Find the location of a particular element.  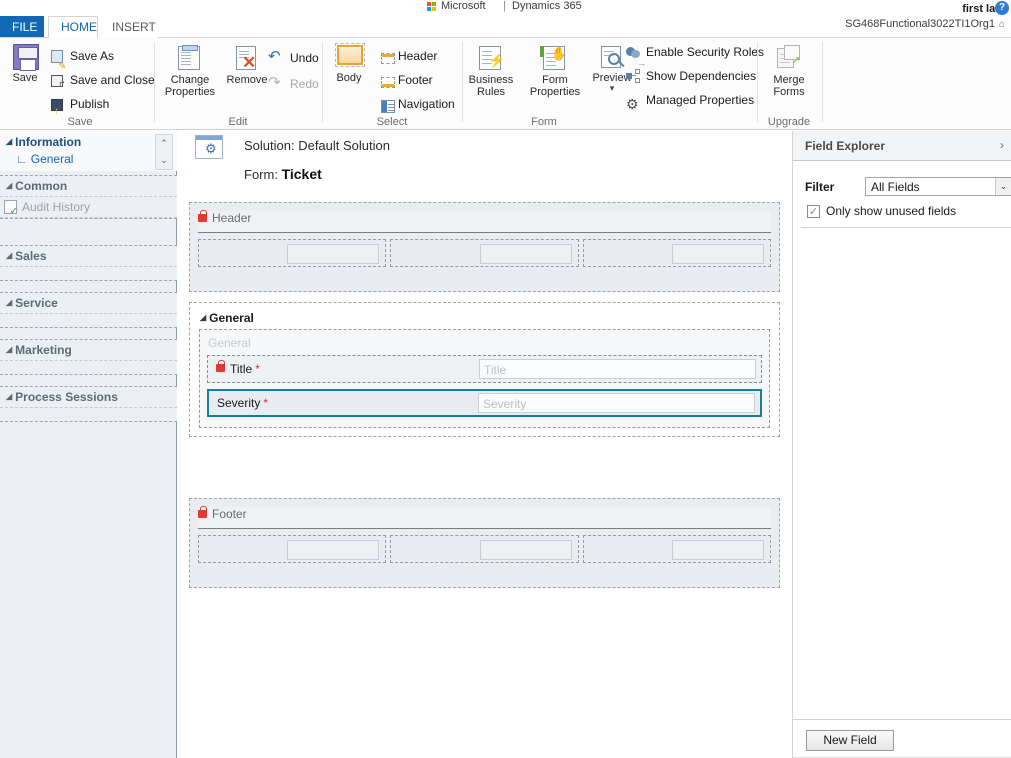

sidebar-item-audit-history: Audit History is located at coordinates (88, 207).